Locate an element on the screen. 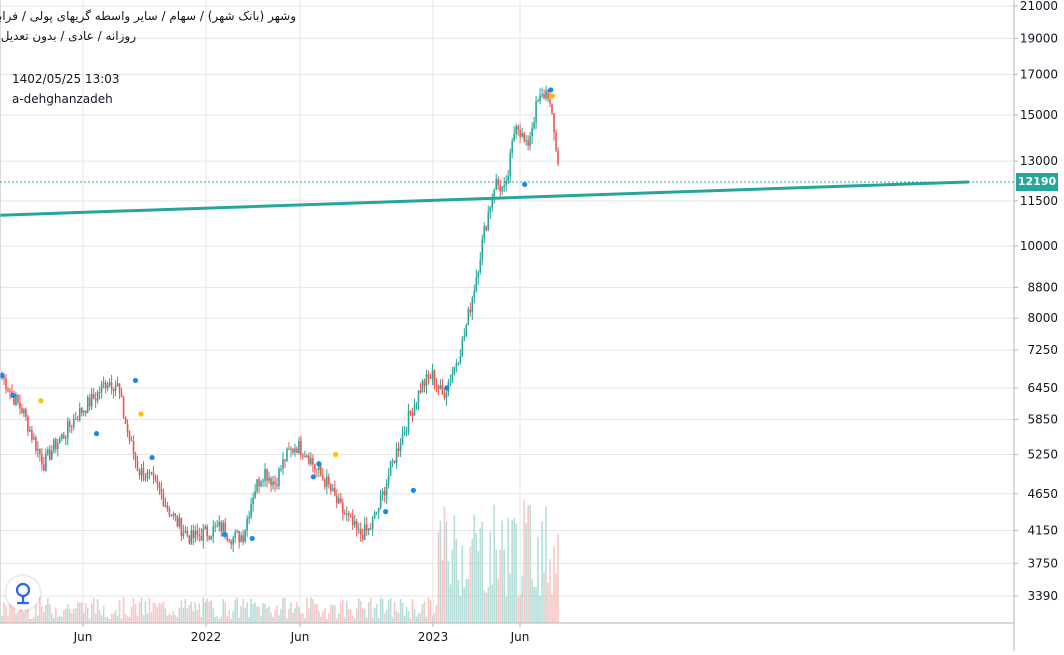 This screenshot has height=655, width=1064. y-tick-label: 6450 is located at coordinates (1042, 388).